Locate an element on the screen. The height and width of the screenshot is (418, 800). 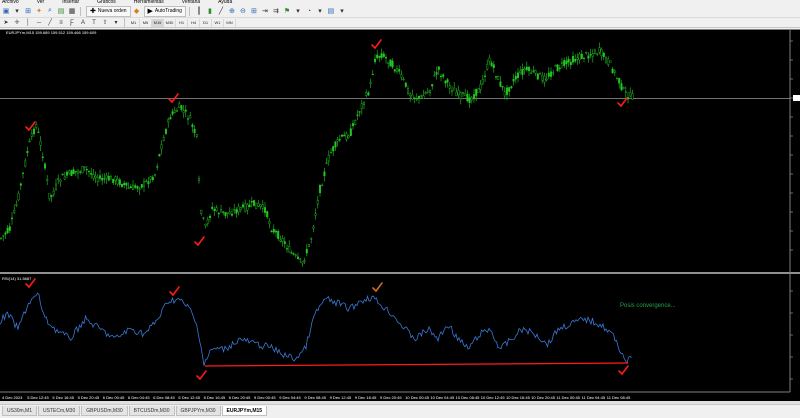
label-icon: T is located at coordinates (94, 23).